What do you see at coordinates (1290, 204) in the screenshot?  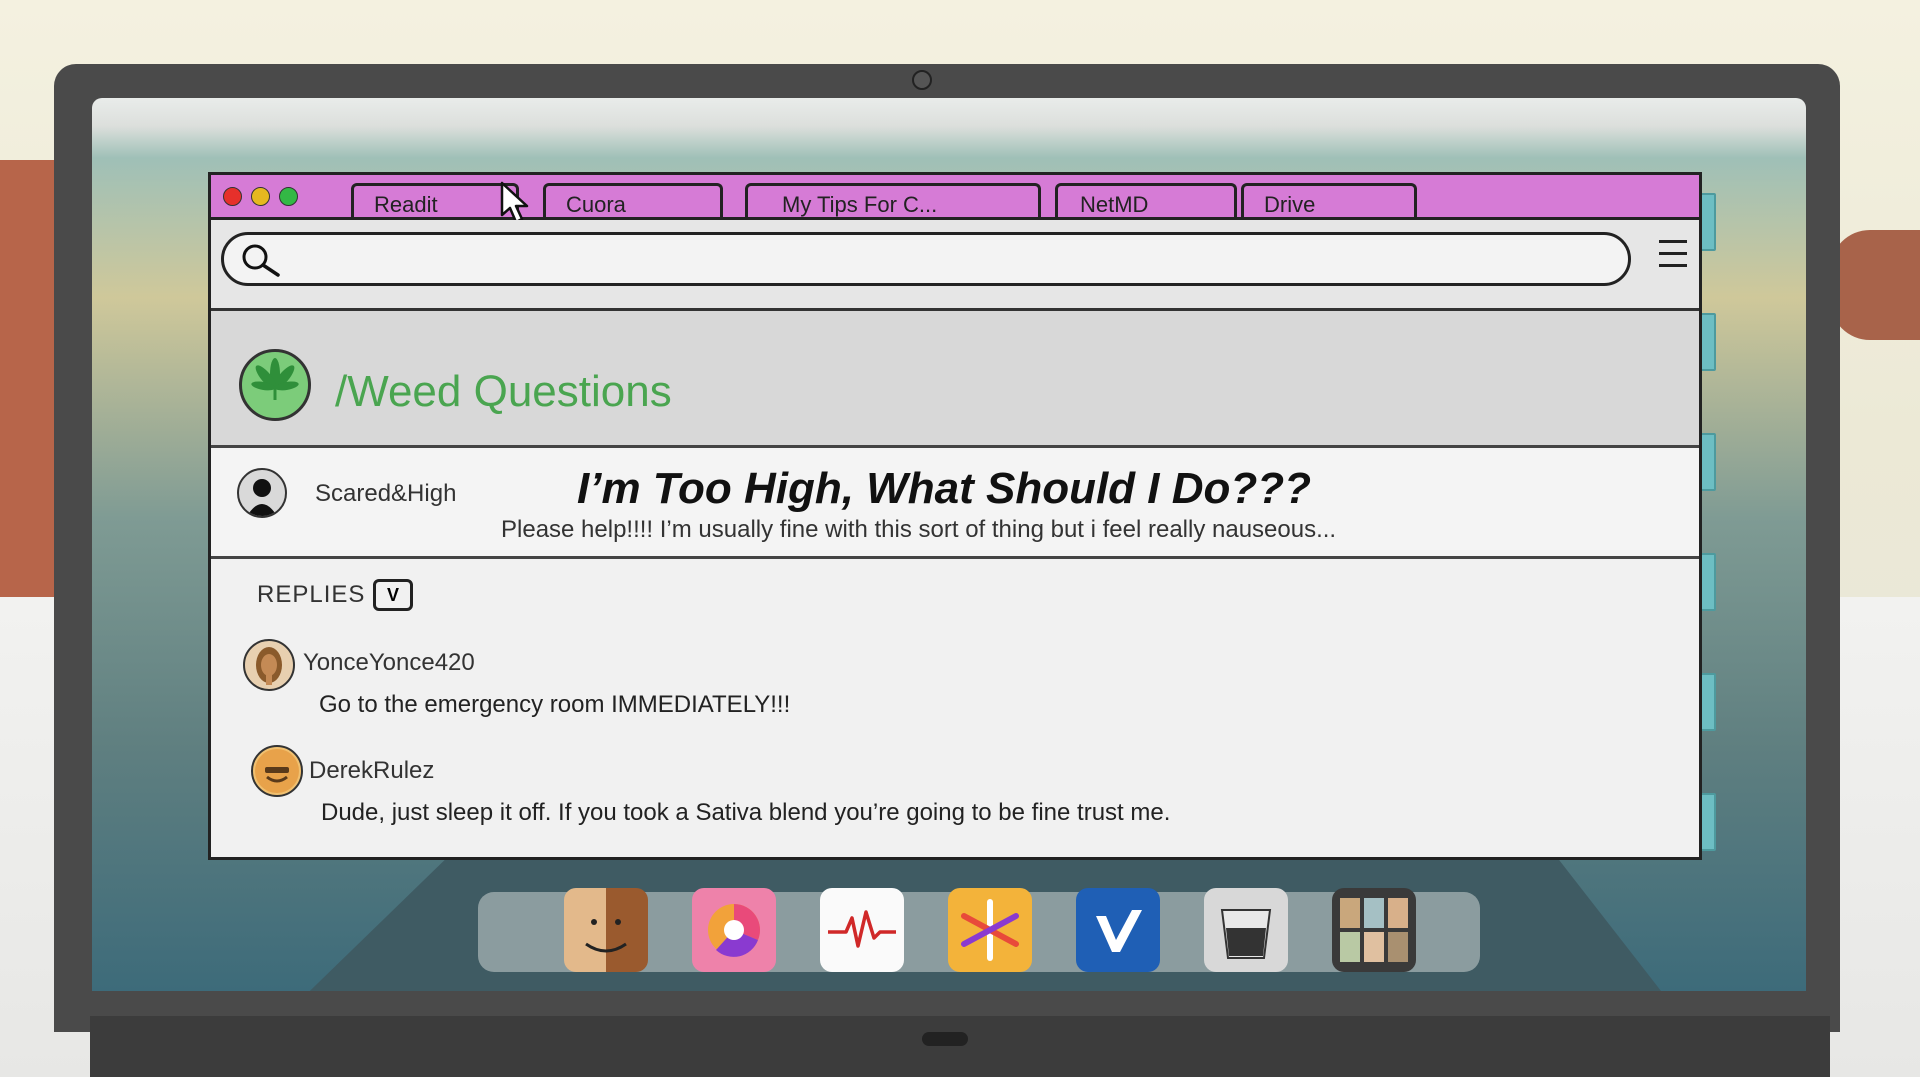 I see `tab-label: Drive` at bounding box center [1290, 204].